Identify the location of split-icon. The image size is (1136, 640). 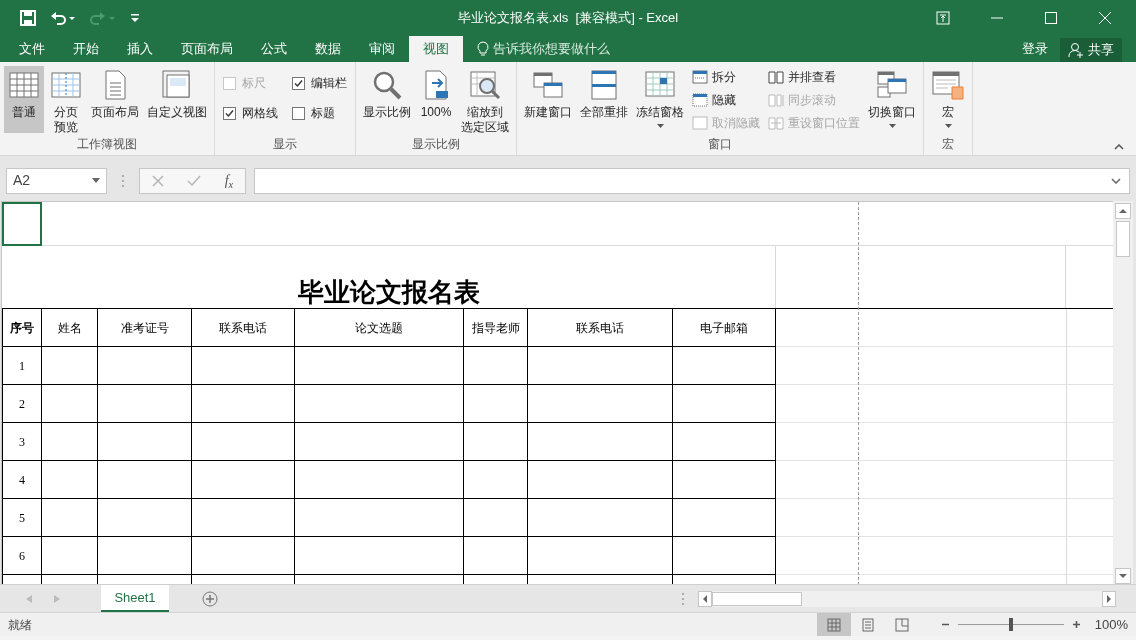
(700, 76).